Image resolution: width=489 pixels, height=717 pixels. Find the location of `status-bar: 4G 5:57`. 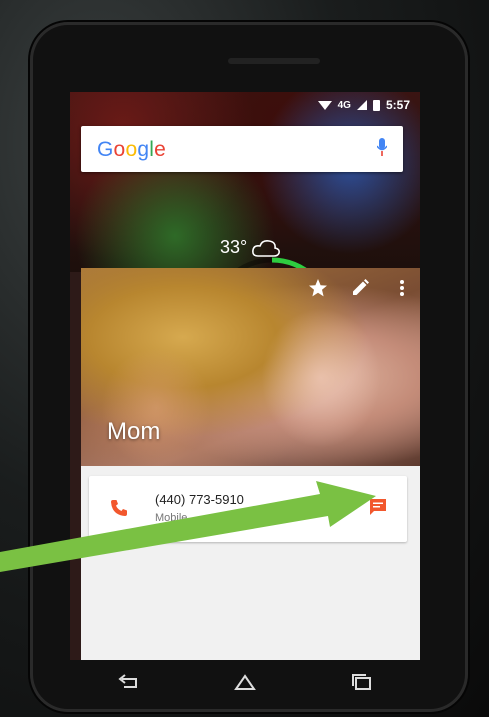

status-bar: 4G 5:57 is located at coordinates (245, 105).